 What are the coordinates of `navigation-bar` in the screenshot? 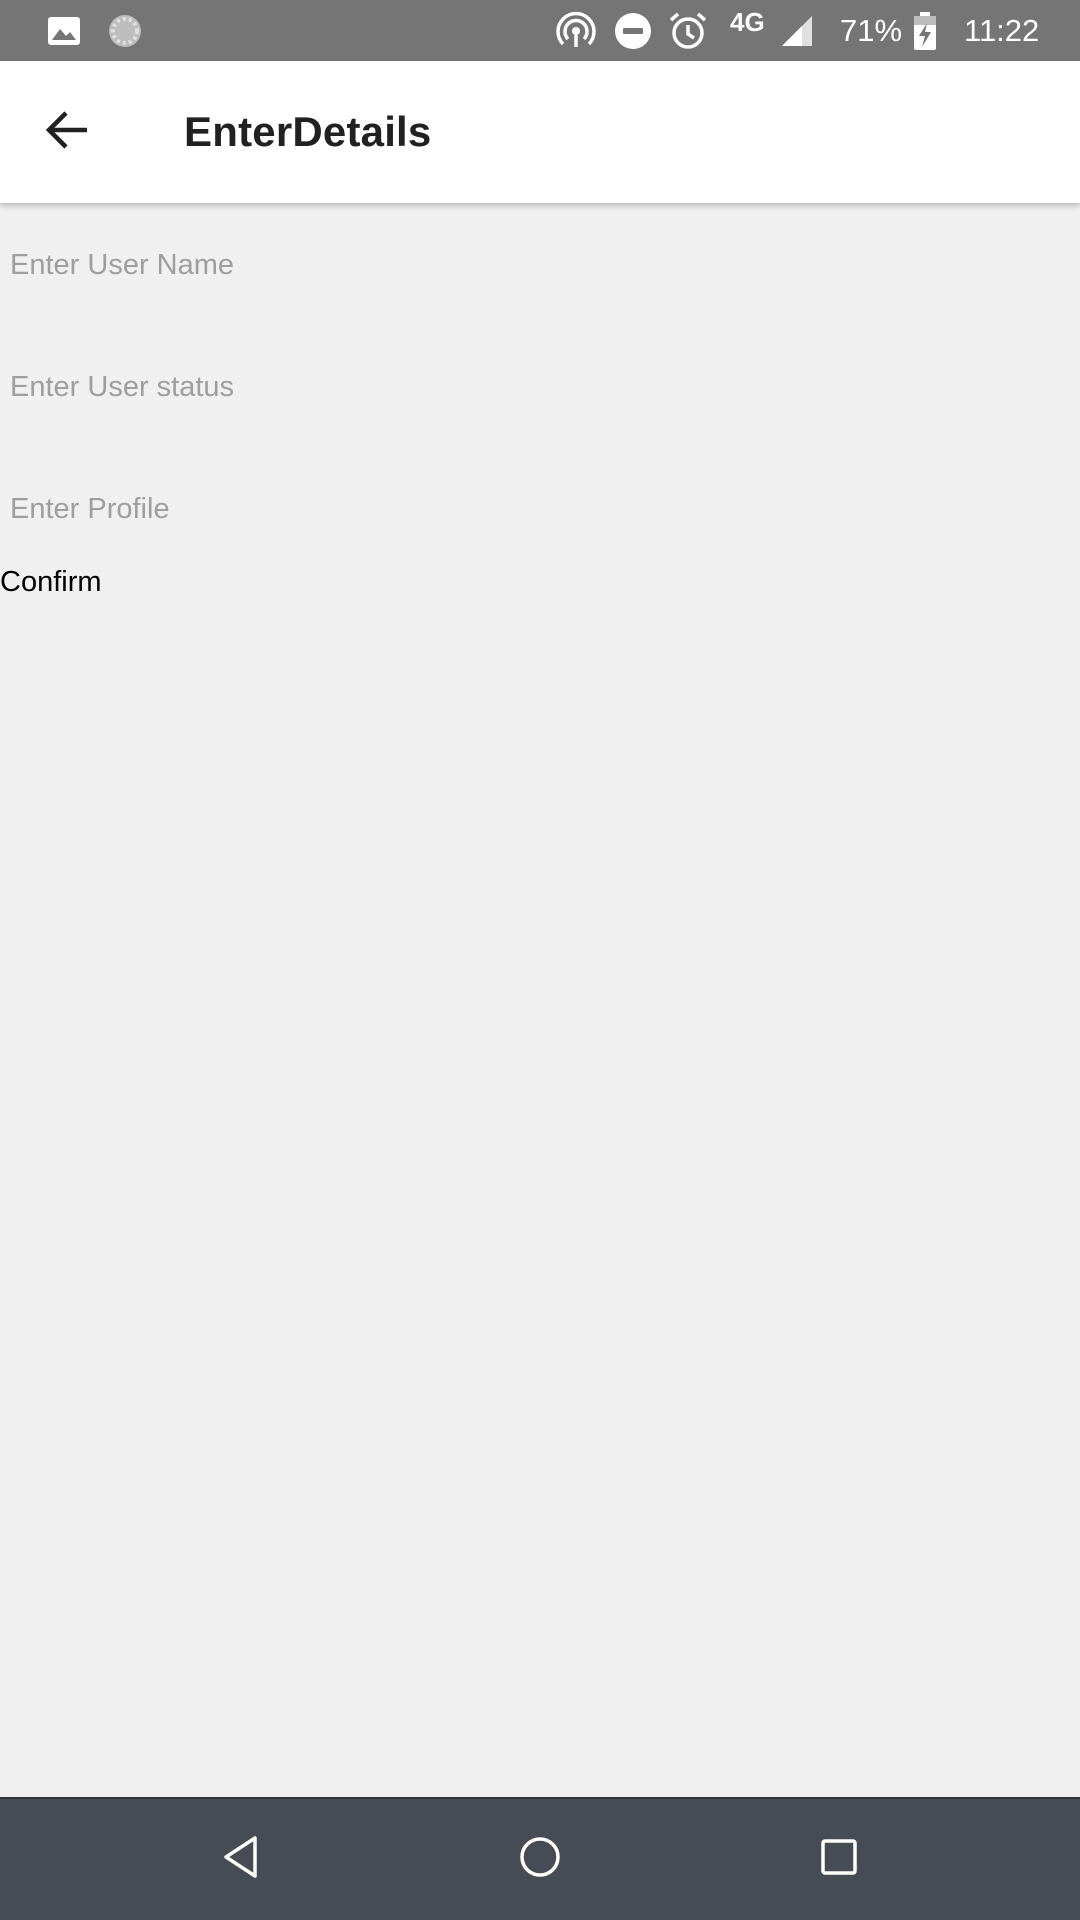 It's located at (540, 1858).